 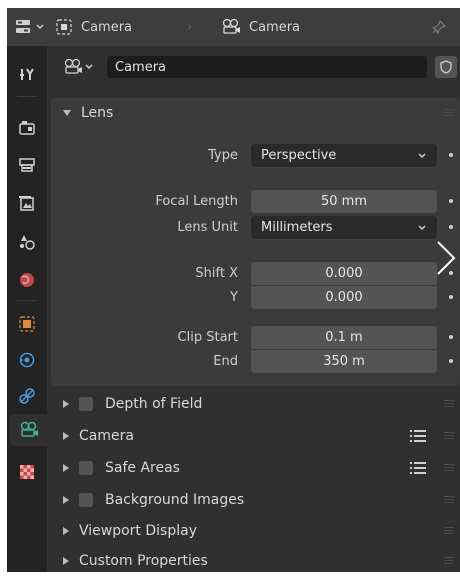 I want to click on lens-type-row: Type Perspective, so click(x=255, y=156).